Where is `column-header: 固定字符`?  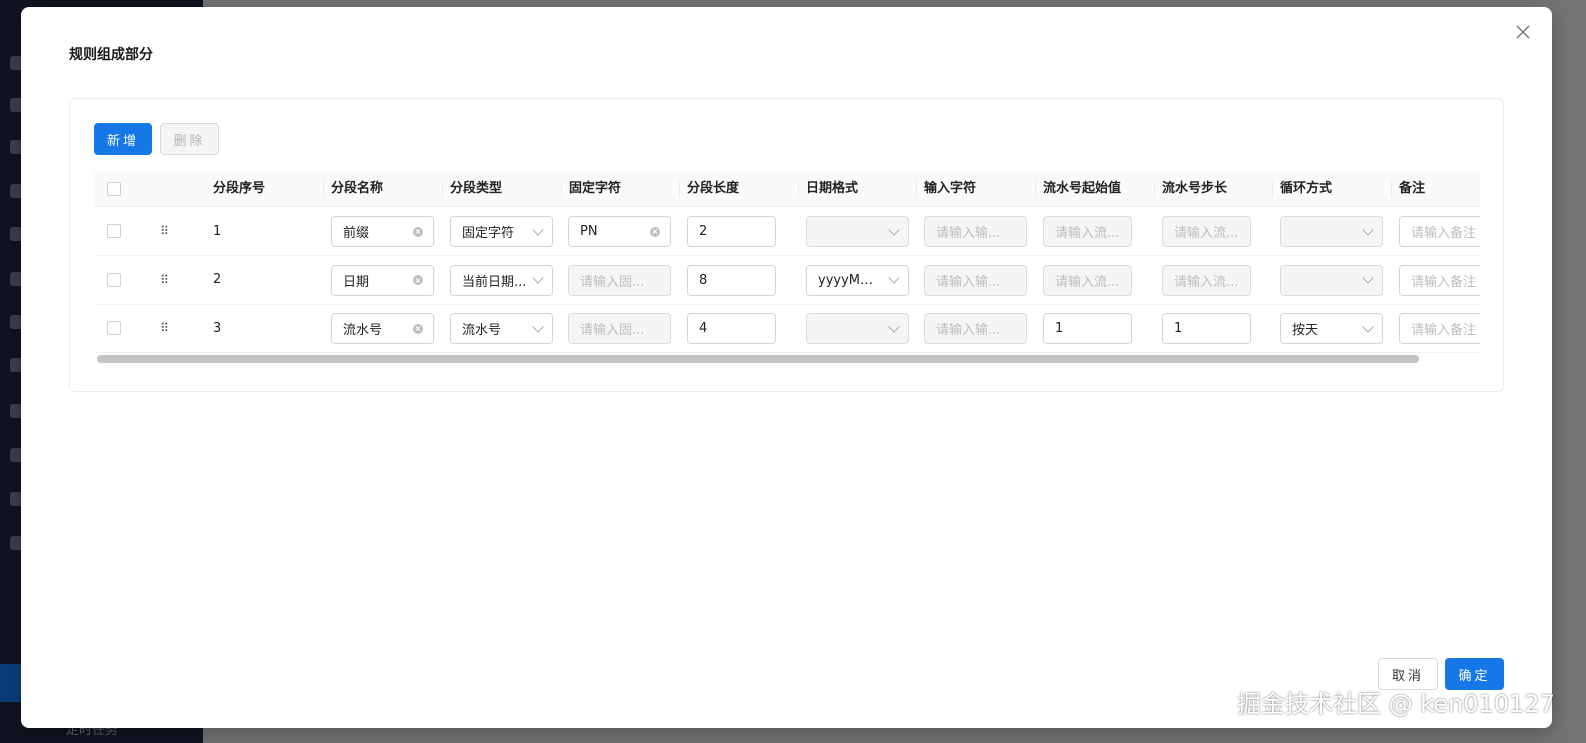
column-header: 固定字符 is located at coordinates (595, 188).